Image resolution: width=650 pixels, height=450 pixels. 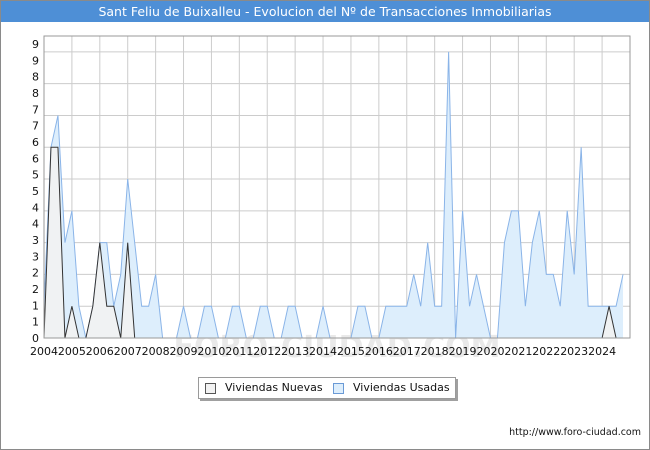 What do you see at coordinates (184, 351) in the screenshot?
I see `x-tick-label: 2009` at bounding box center [184, 351].